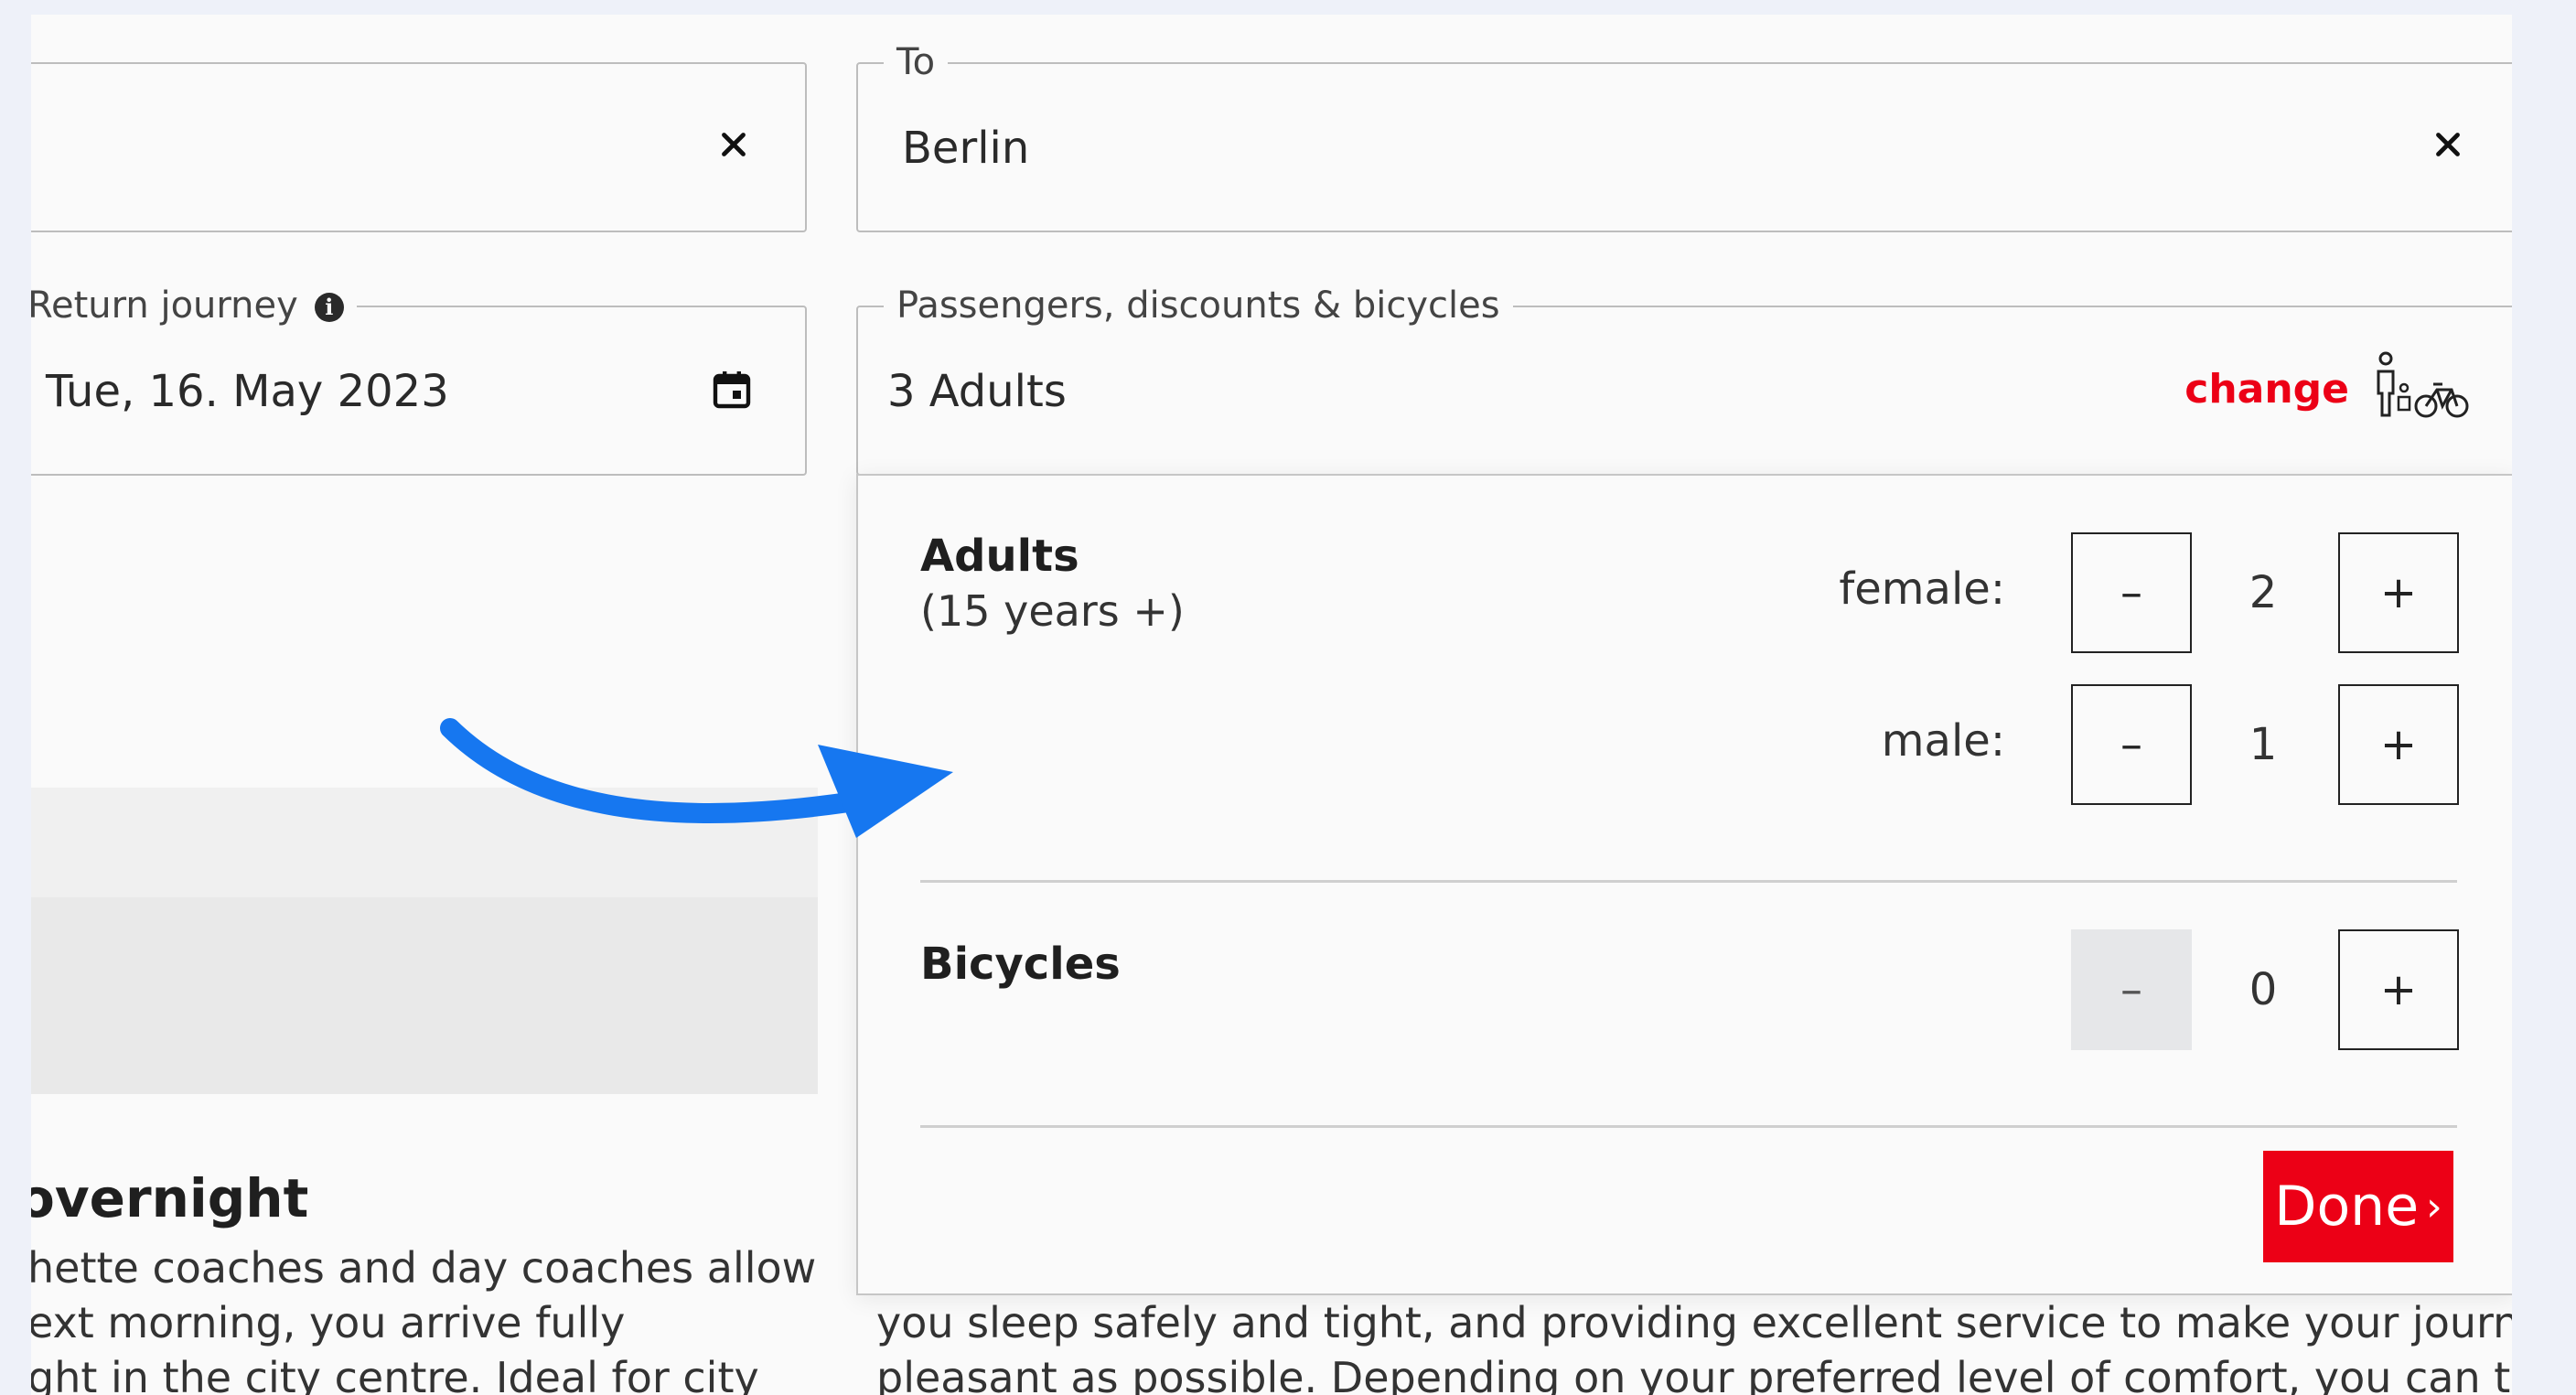 The width and height of the screenshot is (2576, 1395). Describe the element at coordinates (1943, 741) in the screenshot. I see `male-label: male:` at that location.